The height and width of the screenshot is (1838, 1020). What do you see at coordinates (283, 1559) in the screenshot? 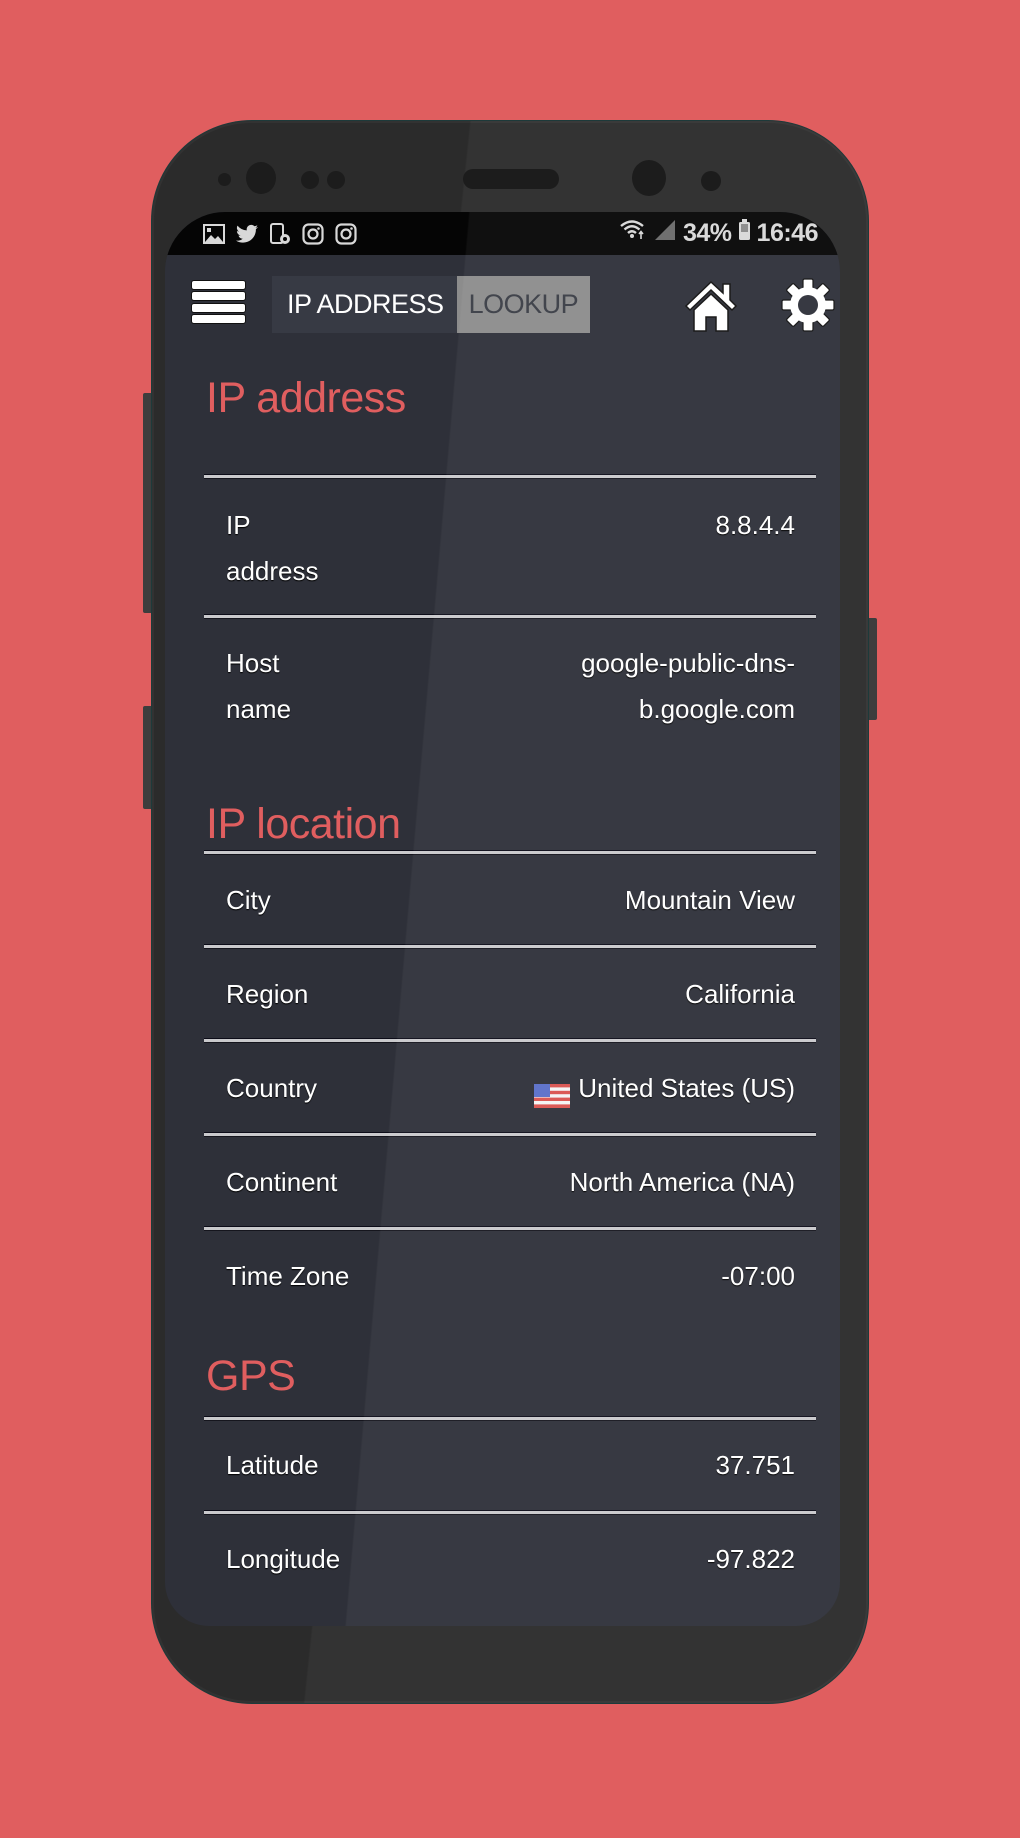
I see `row-label-longitude: Longitude` at bounding box center [283, 1559].